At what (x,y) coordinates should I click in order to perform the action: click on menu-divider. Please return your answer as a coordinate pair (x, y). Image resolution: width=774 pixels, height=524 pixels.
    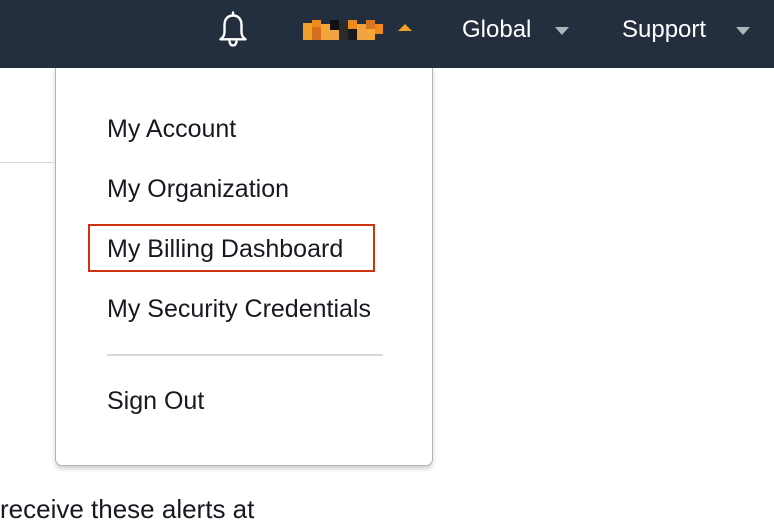
    Looking at the image, I should click on (245, 355).